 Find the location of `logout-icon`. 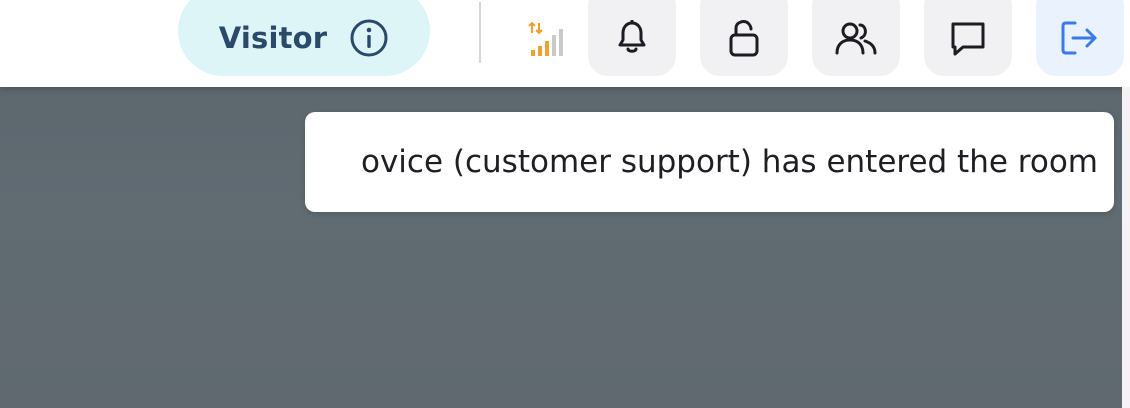

logout-icon is located at coordinates (1079, 38).